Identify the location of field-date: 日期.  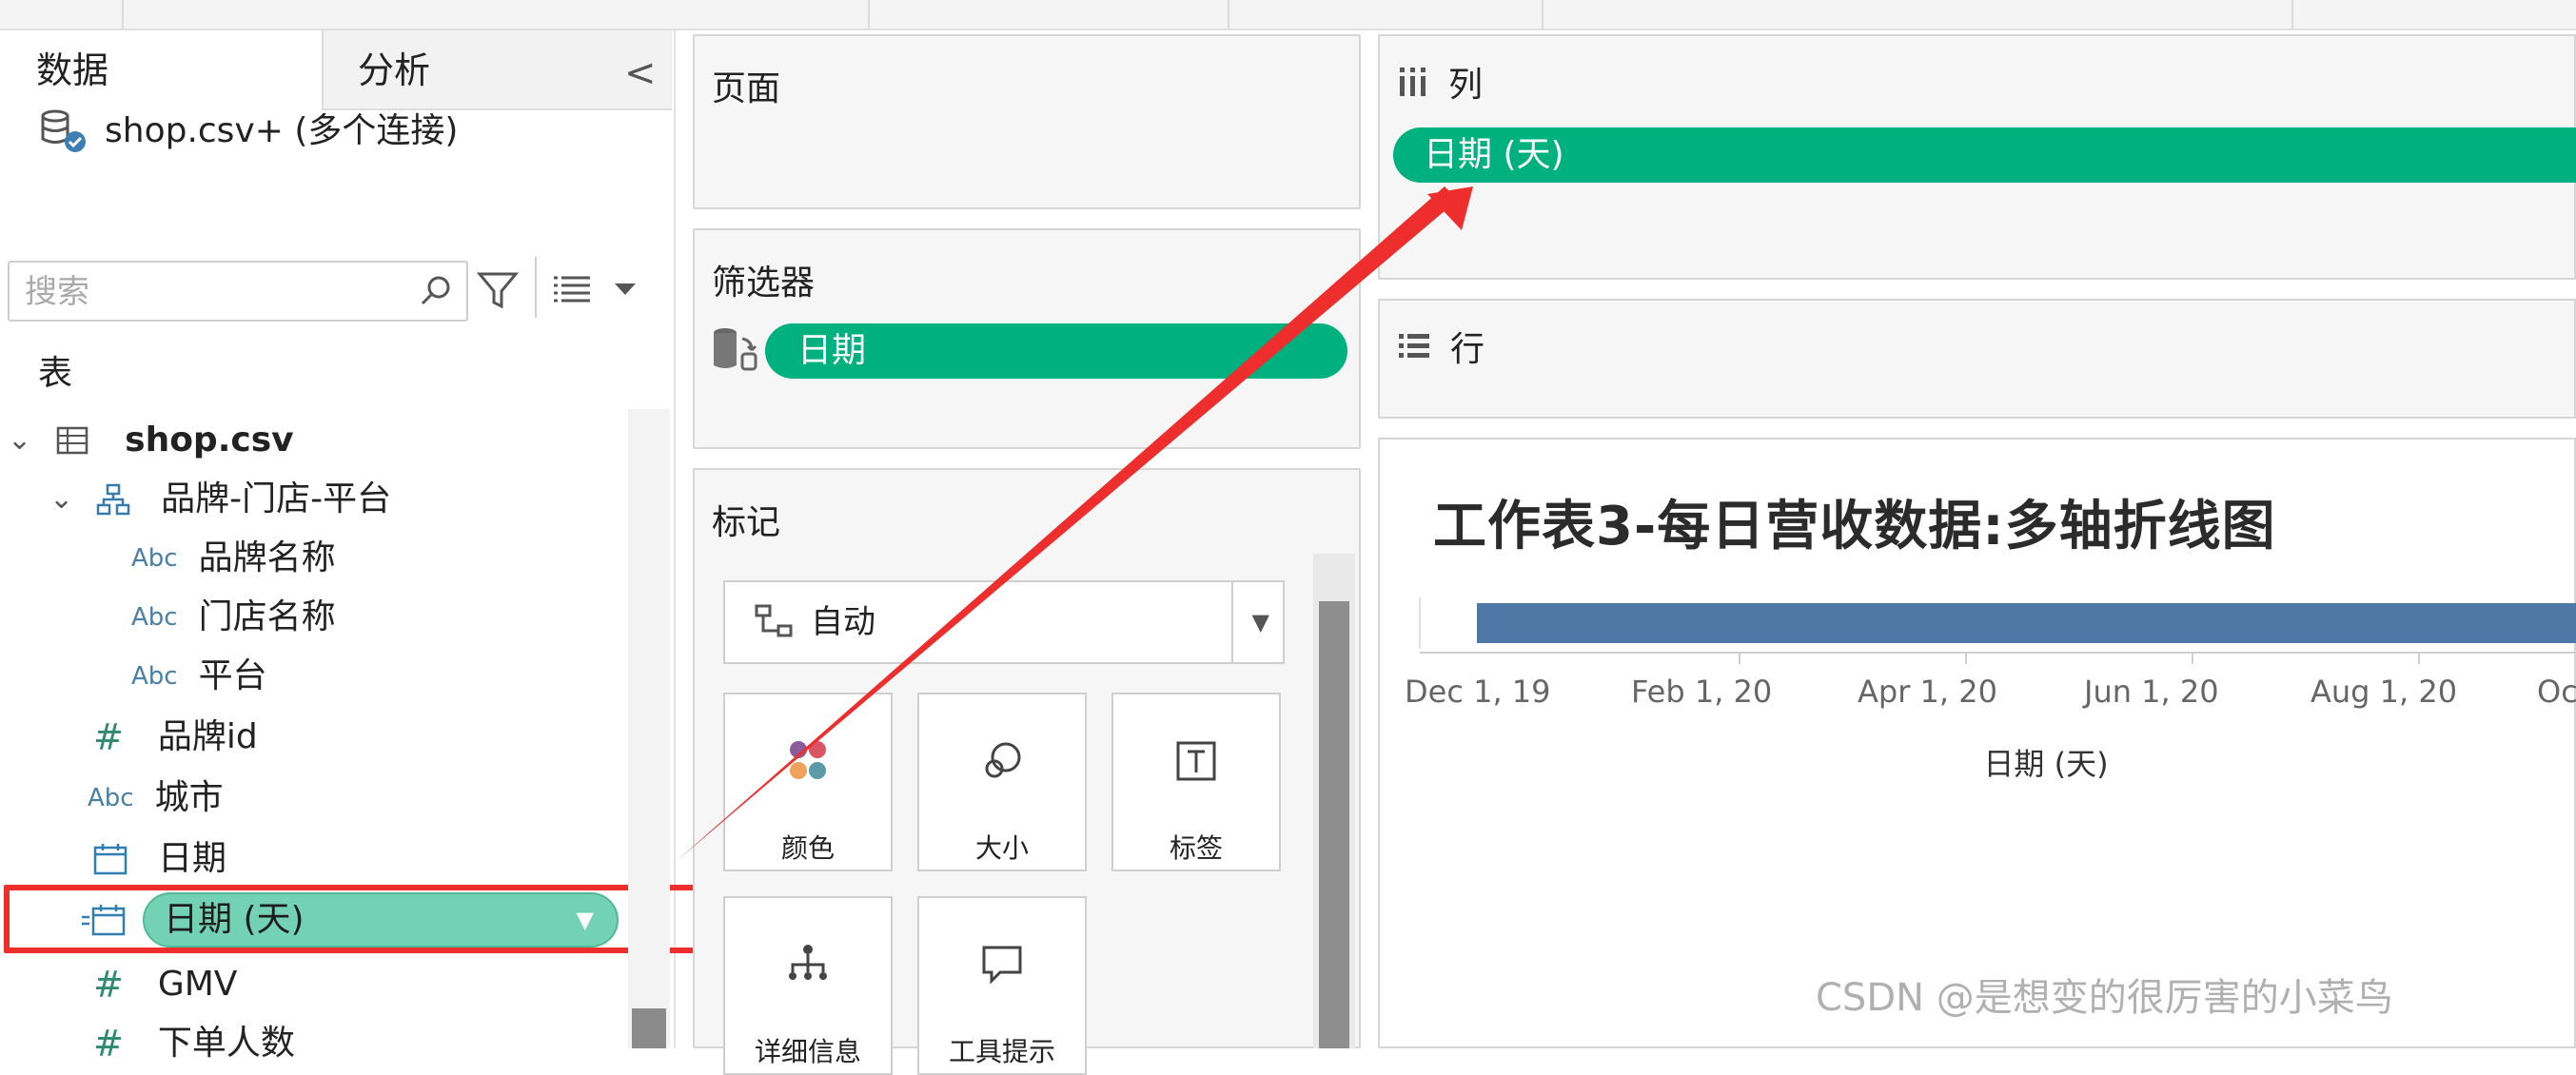
(159, 859).